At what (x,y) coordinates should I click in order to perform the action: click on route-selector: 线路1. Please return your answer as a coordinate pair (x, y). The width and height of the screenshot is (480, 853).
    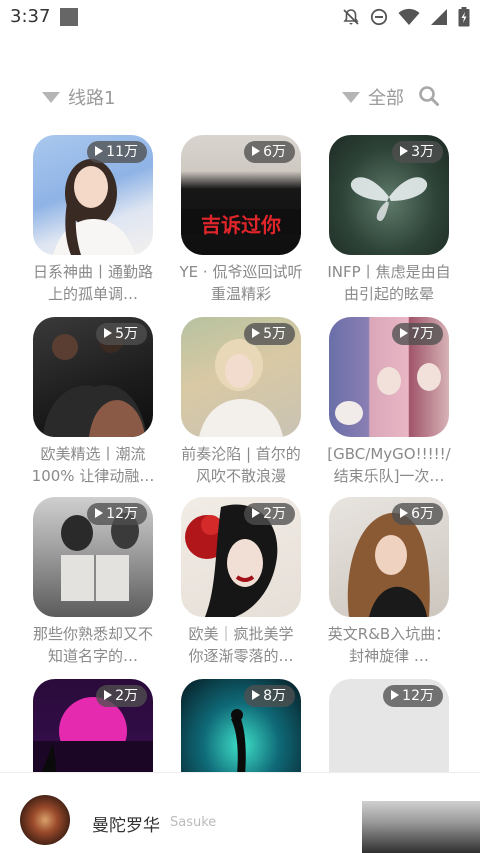
    Looking at the image, I should click on (78, 97).